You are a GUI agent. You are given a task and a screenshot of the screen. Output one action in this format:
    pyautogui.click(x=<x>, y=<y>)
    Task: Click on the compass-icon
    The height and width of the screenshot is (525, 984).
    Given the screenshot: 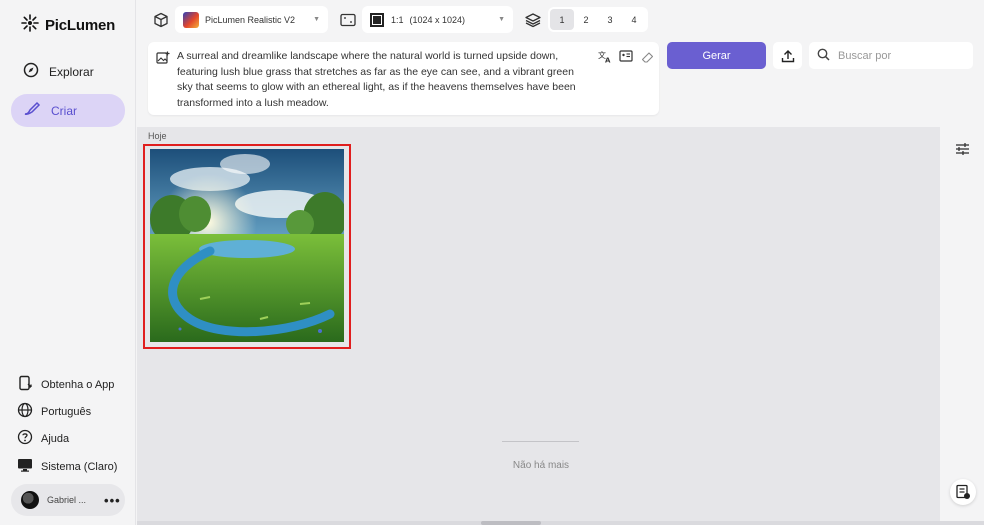 What is the action you would take?
    pyautogui.click(x=31, y=71)
    